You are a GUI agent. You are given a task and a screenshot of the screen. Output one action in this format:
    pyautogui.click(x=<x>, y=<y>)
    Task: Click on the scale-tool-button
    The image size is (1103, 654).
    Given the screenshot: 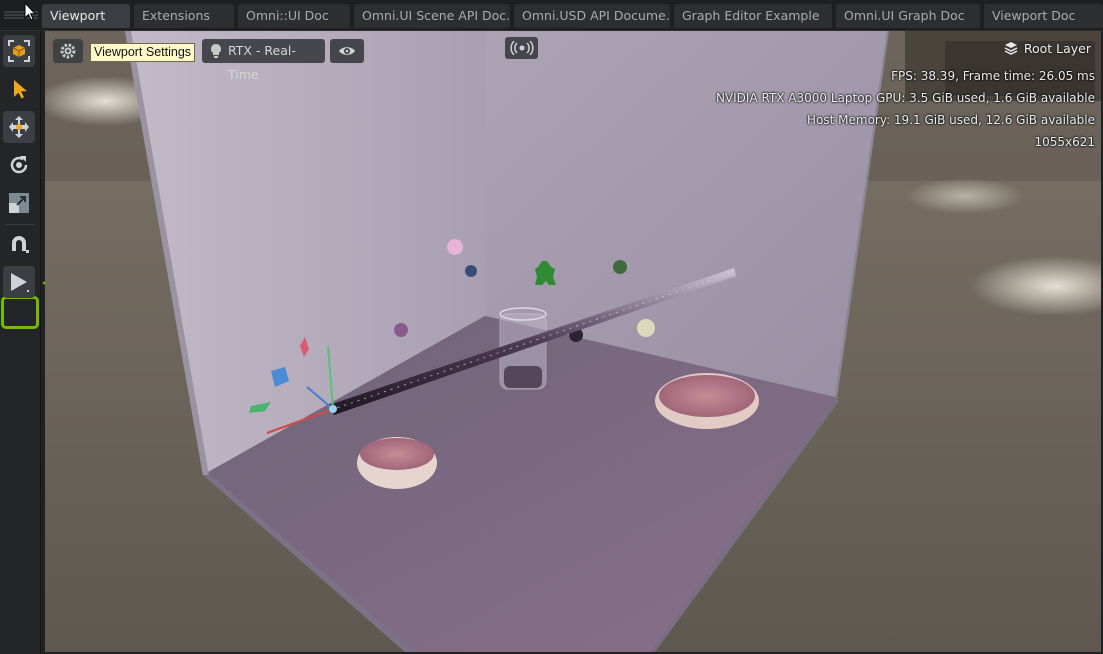 What is the action you would take?
    pyautogui.click(x=19, y=203)
    